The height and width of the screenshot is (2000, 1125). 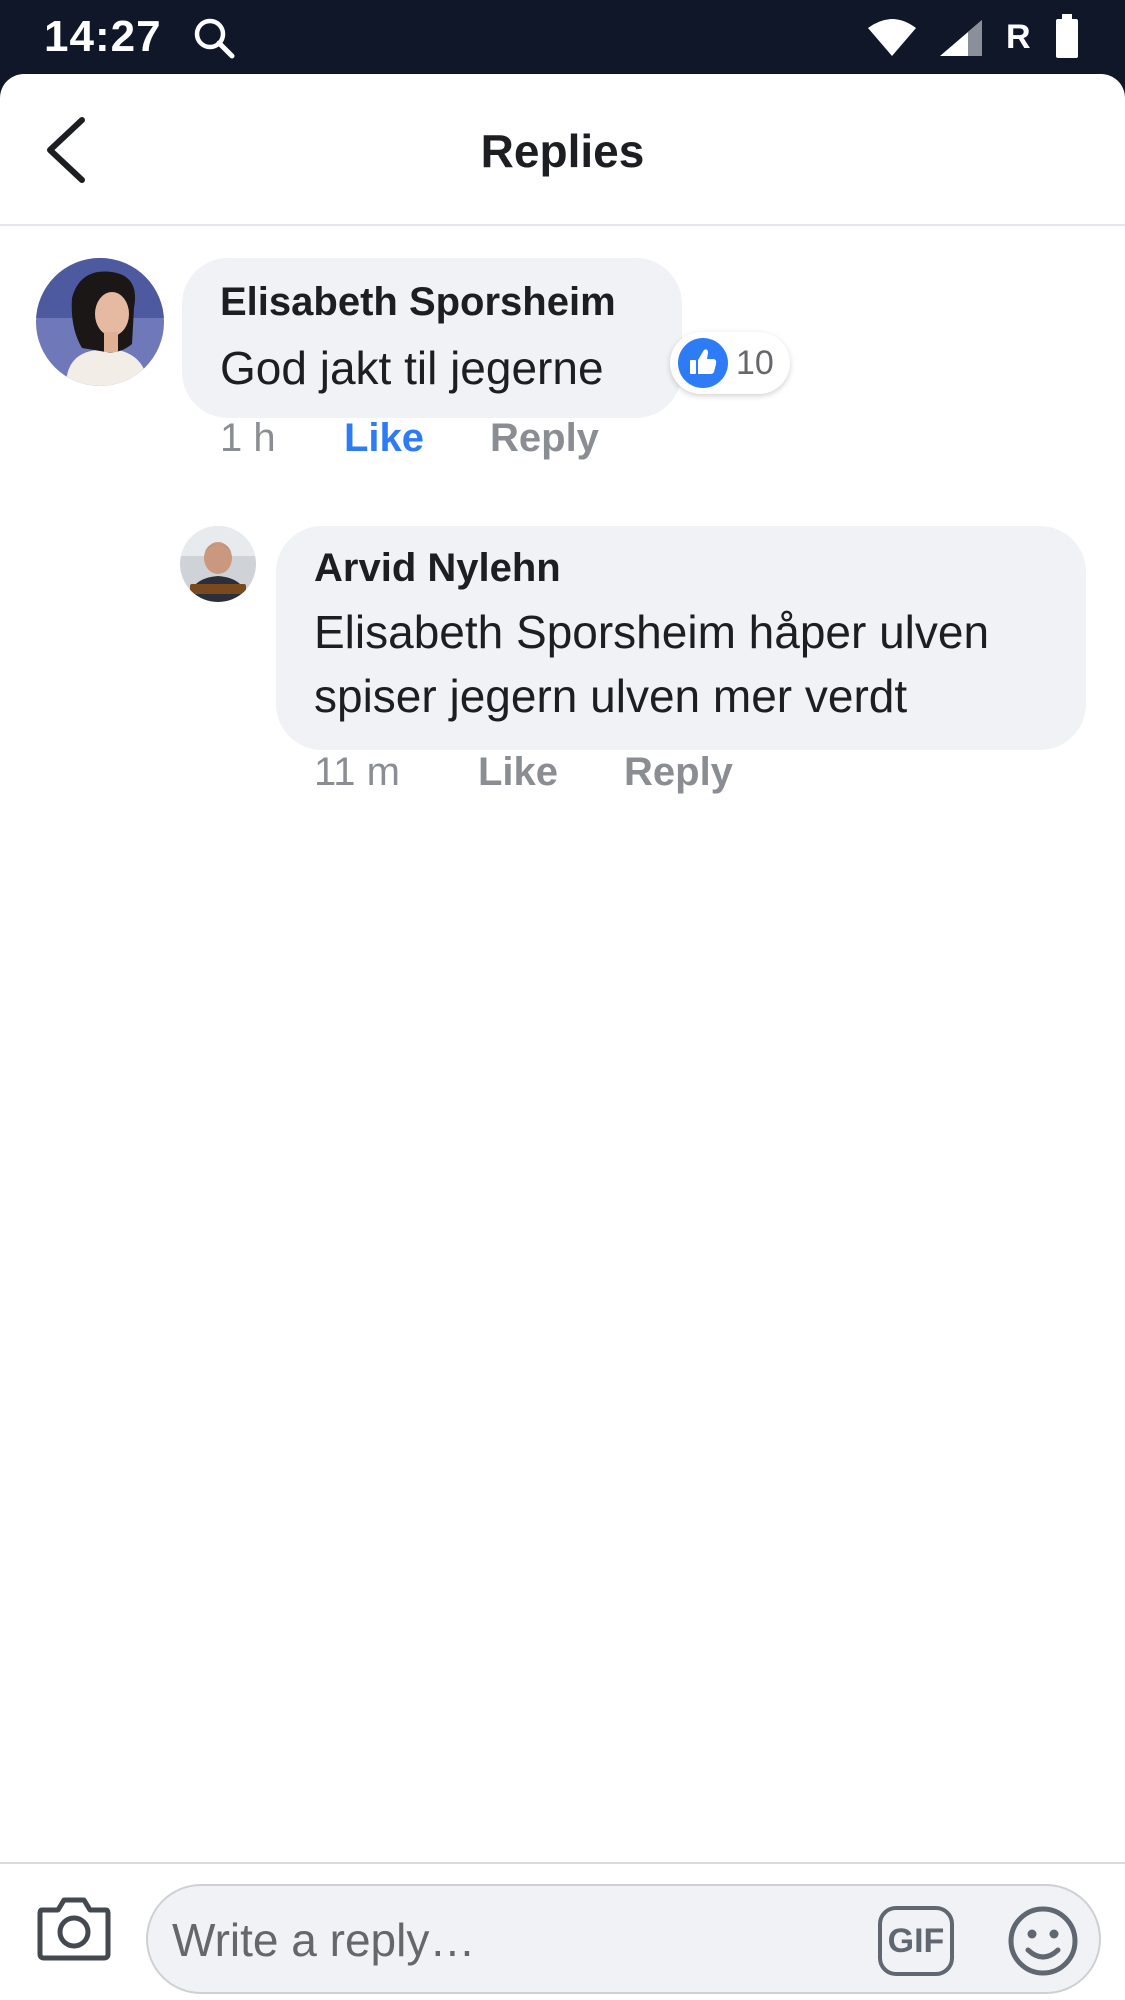 What do you see at coordinates (755, 363) in the screenshot?
I see `reaction-count: 10` at bounding box center [755, 363].